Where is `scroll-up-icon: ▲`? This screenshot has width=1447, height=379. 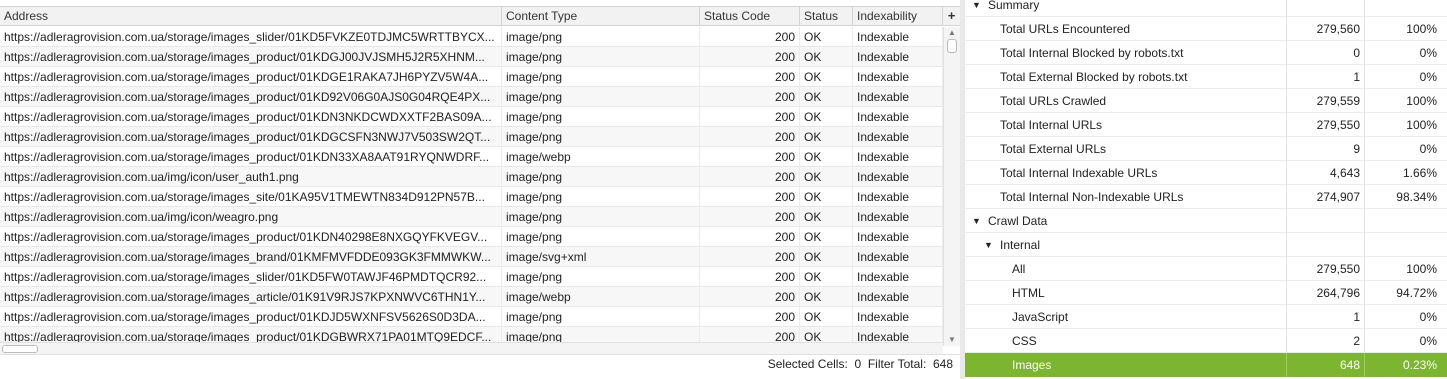
scroll-up-icon: ▲ is located at coordinates (952, 33).